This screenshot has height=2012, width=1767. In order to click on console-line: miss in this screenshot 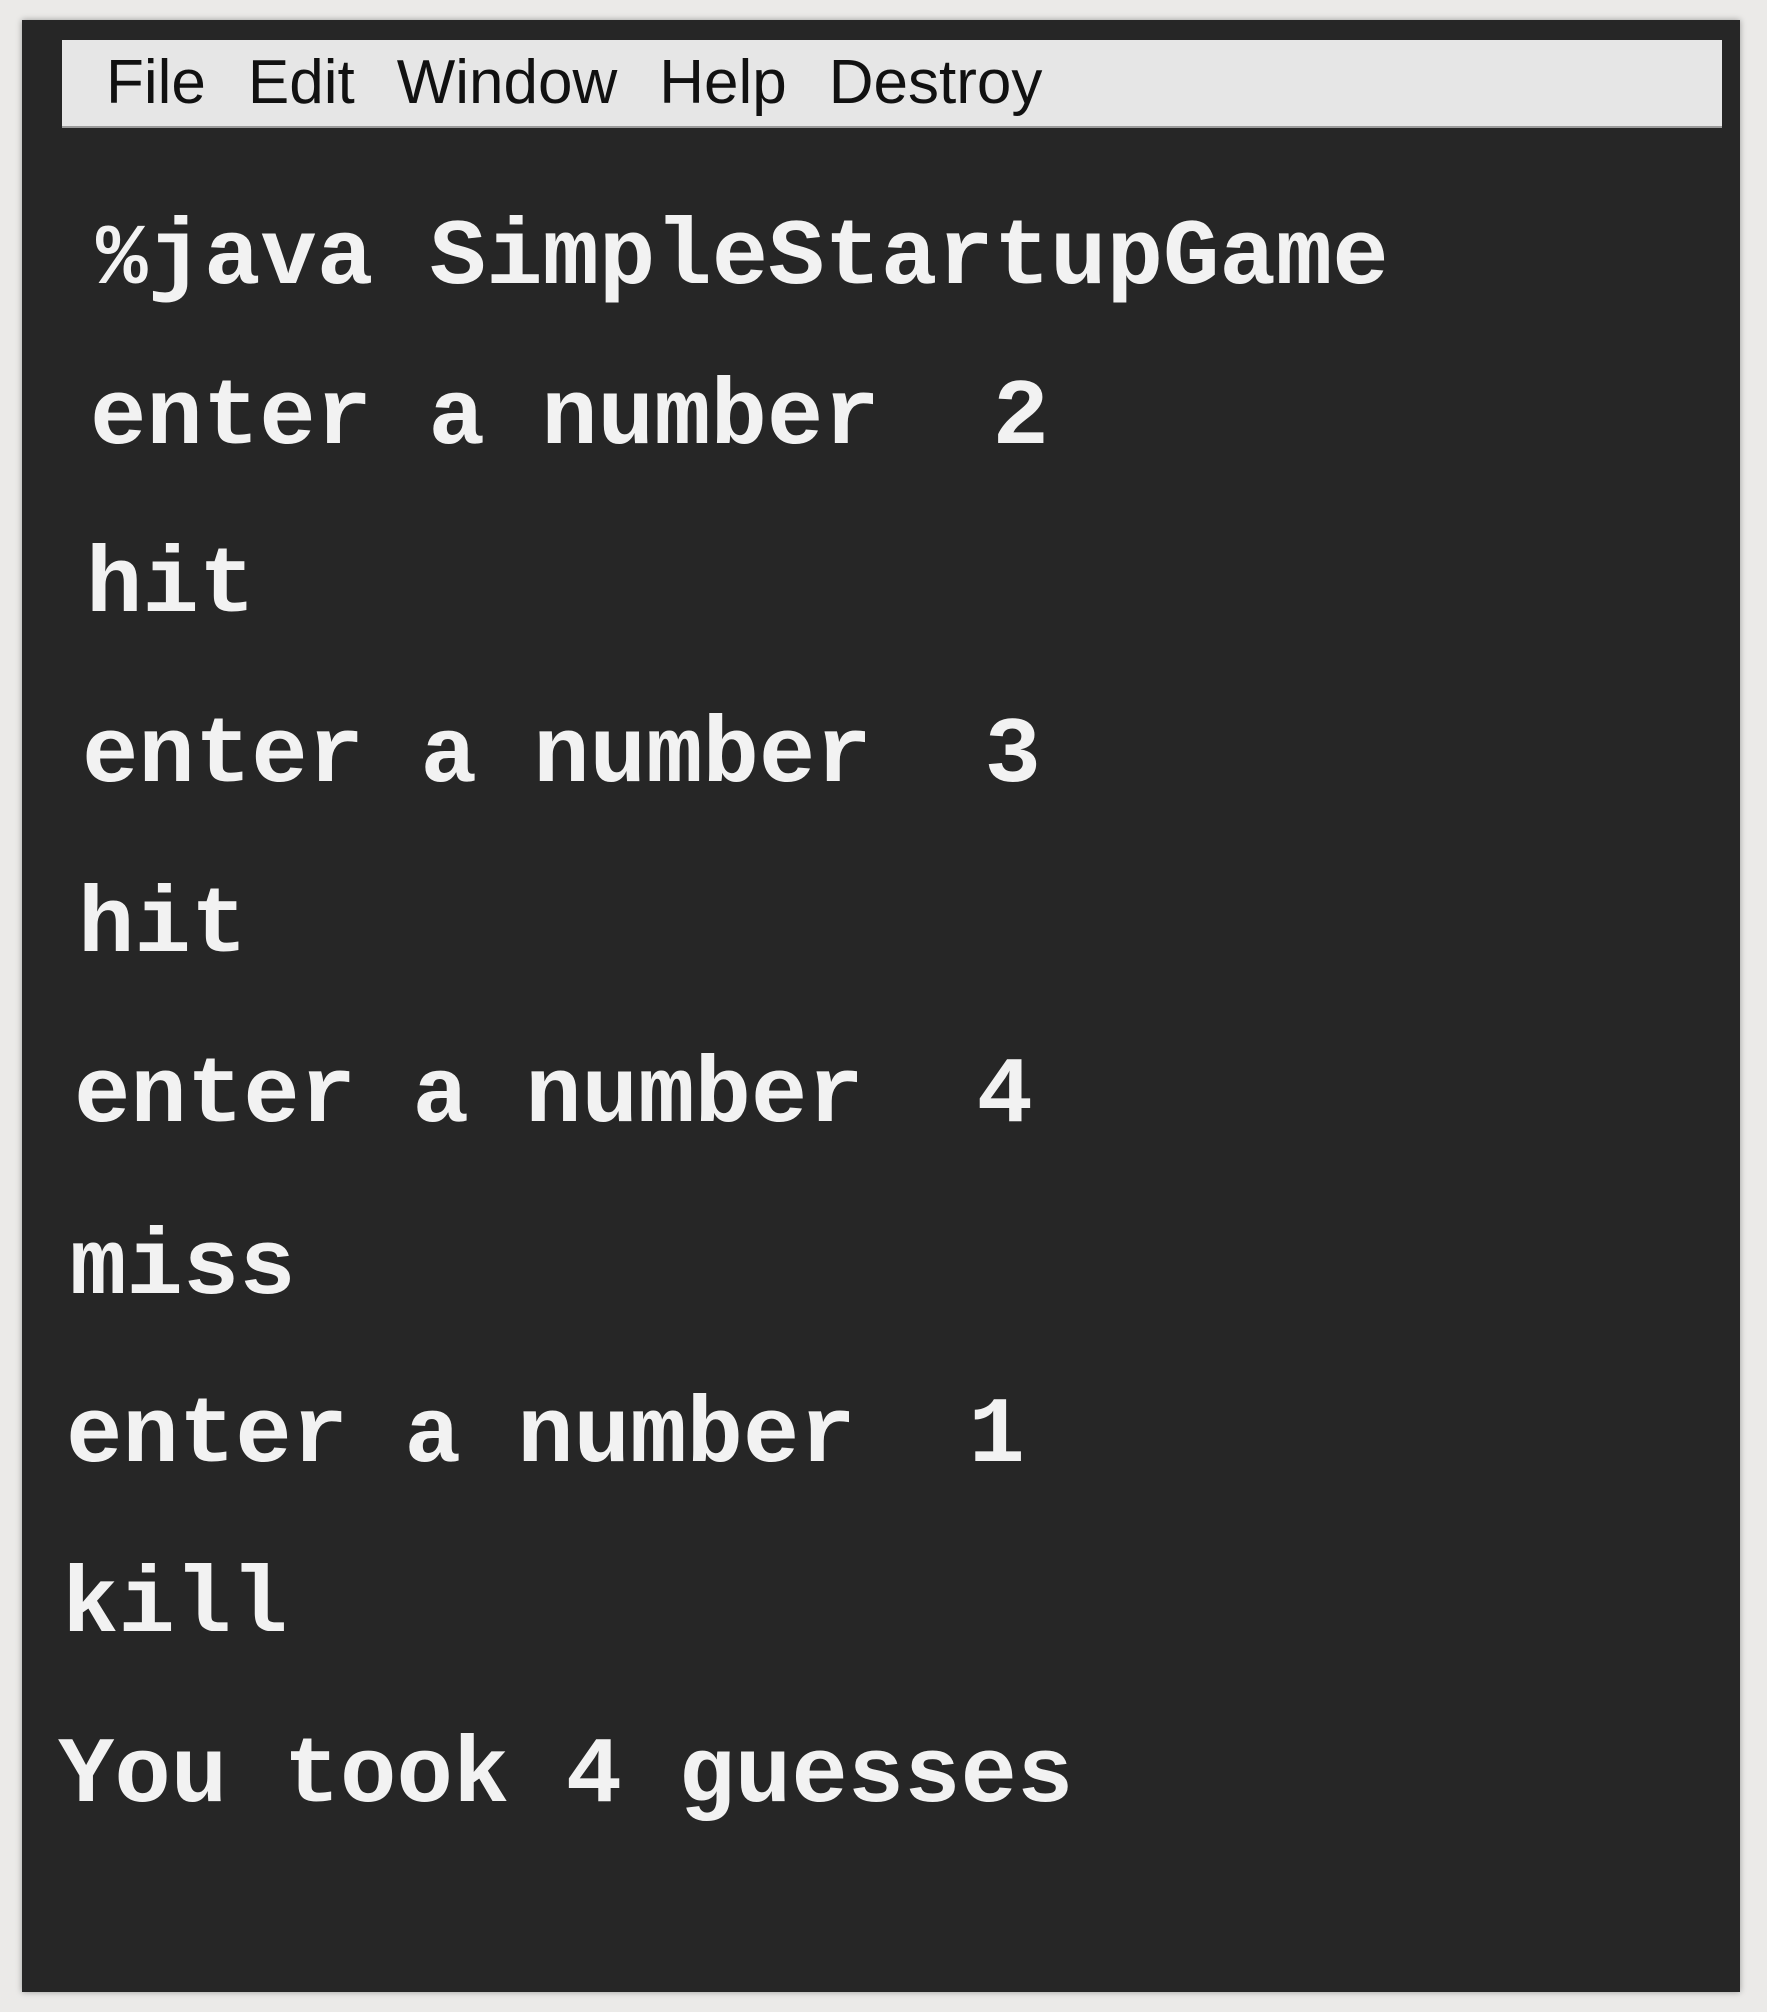, I will do `click(183, 1269)`.